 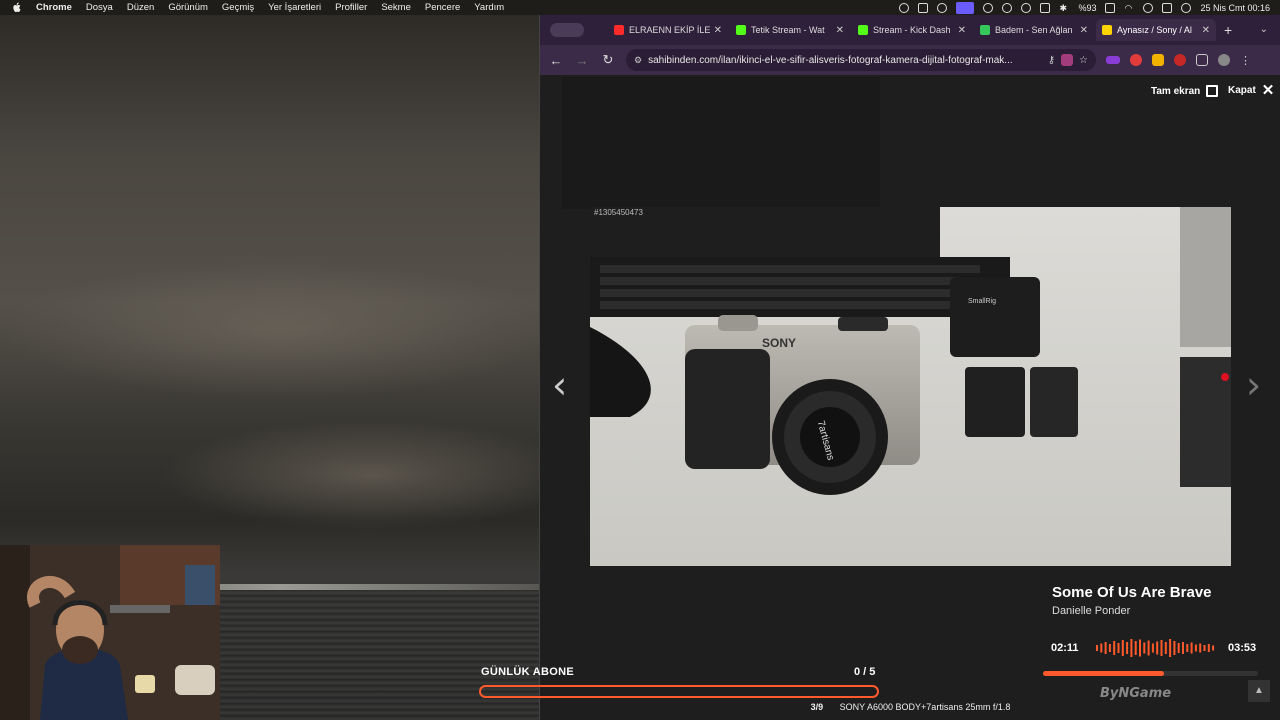 I want to click on tab-item-active: Aynasız / Sony / Al ✕, so click(x=1156, y=30).